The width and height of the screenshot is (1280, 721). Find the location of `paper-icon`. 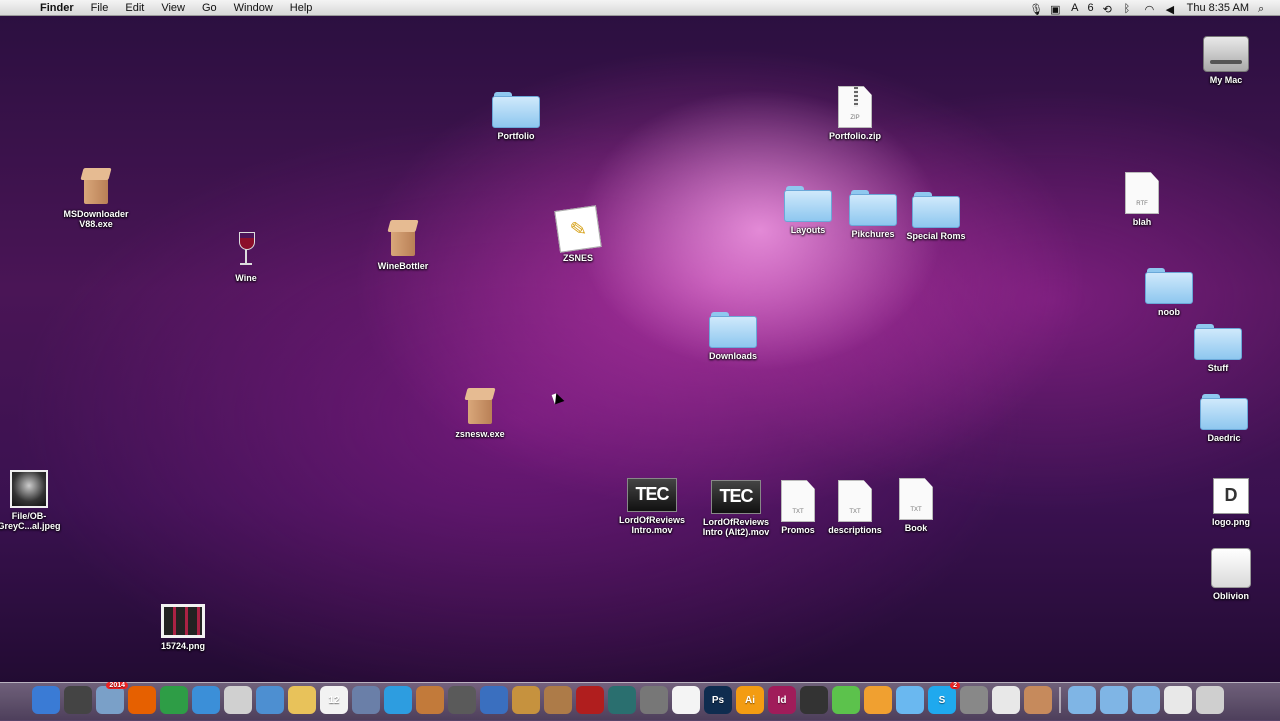

paper-icon is located at coordinates (1006, 700).